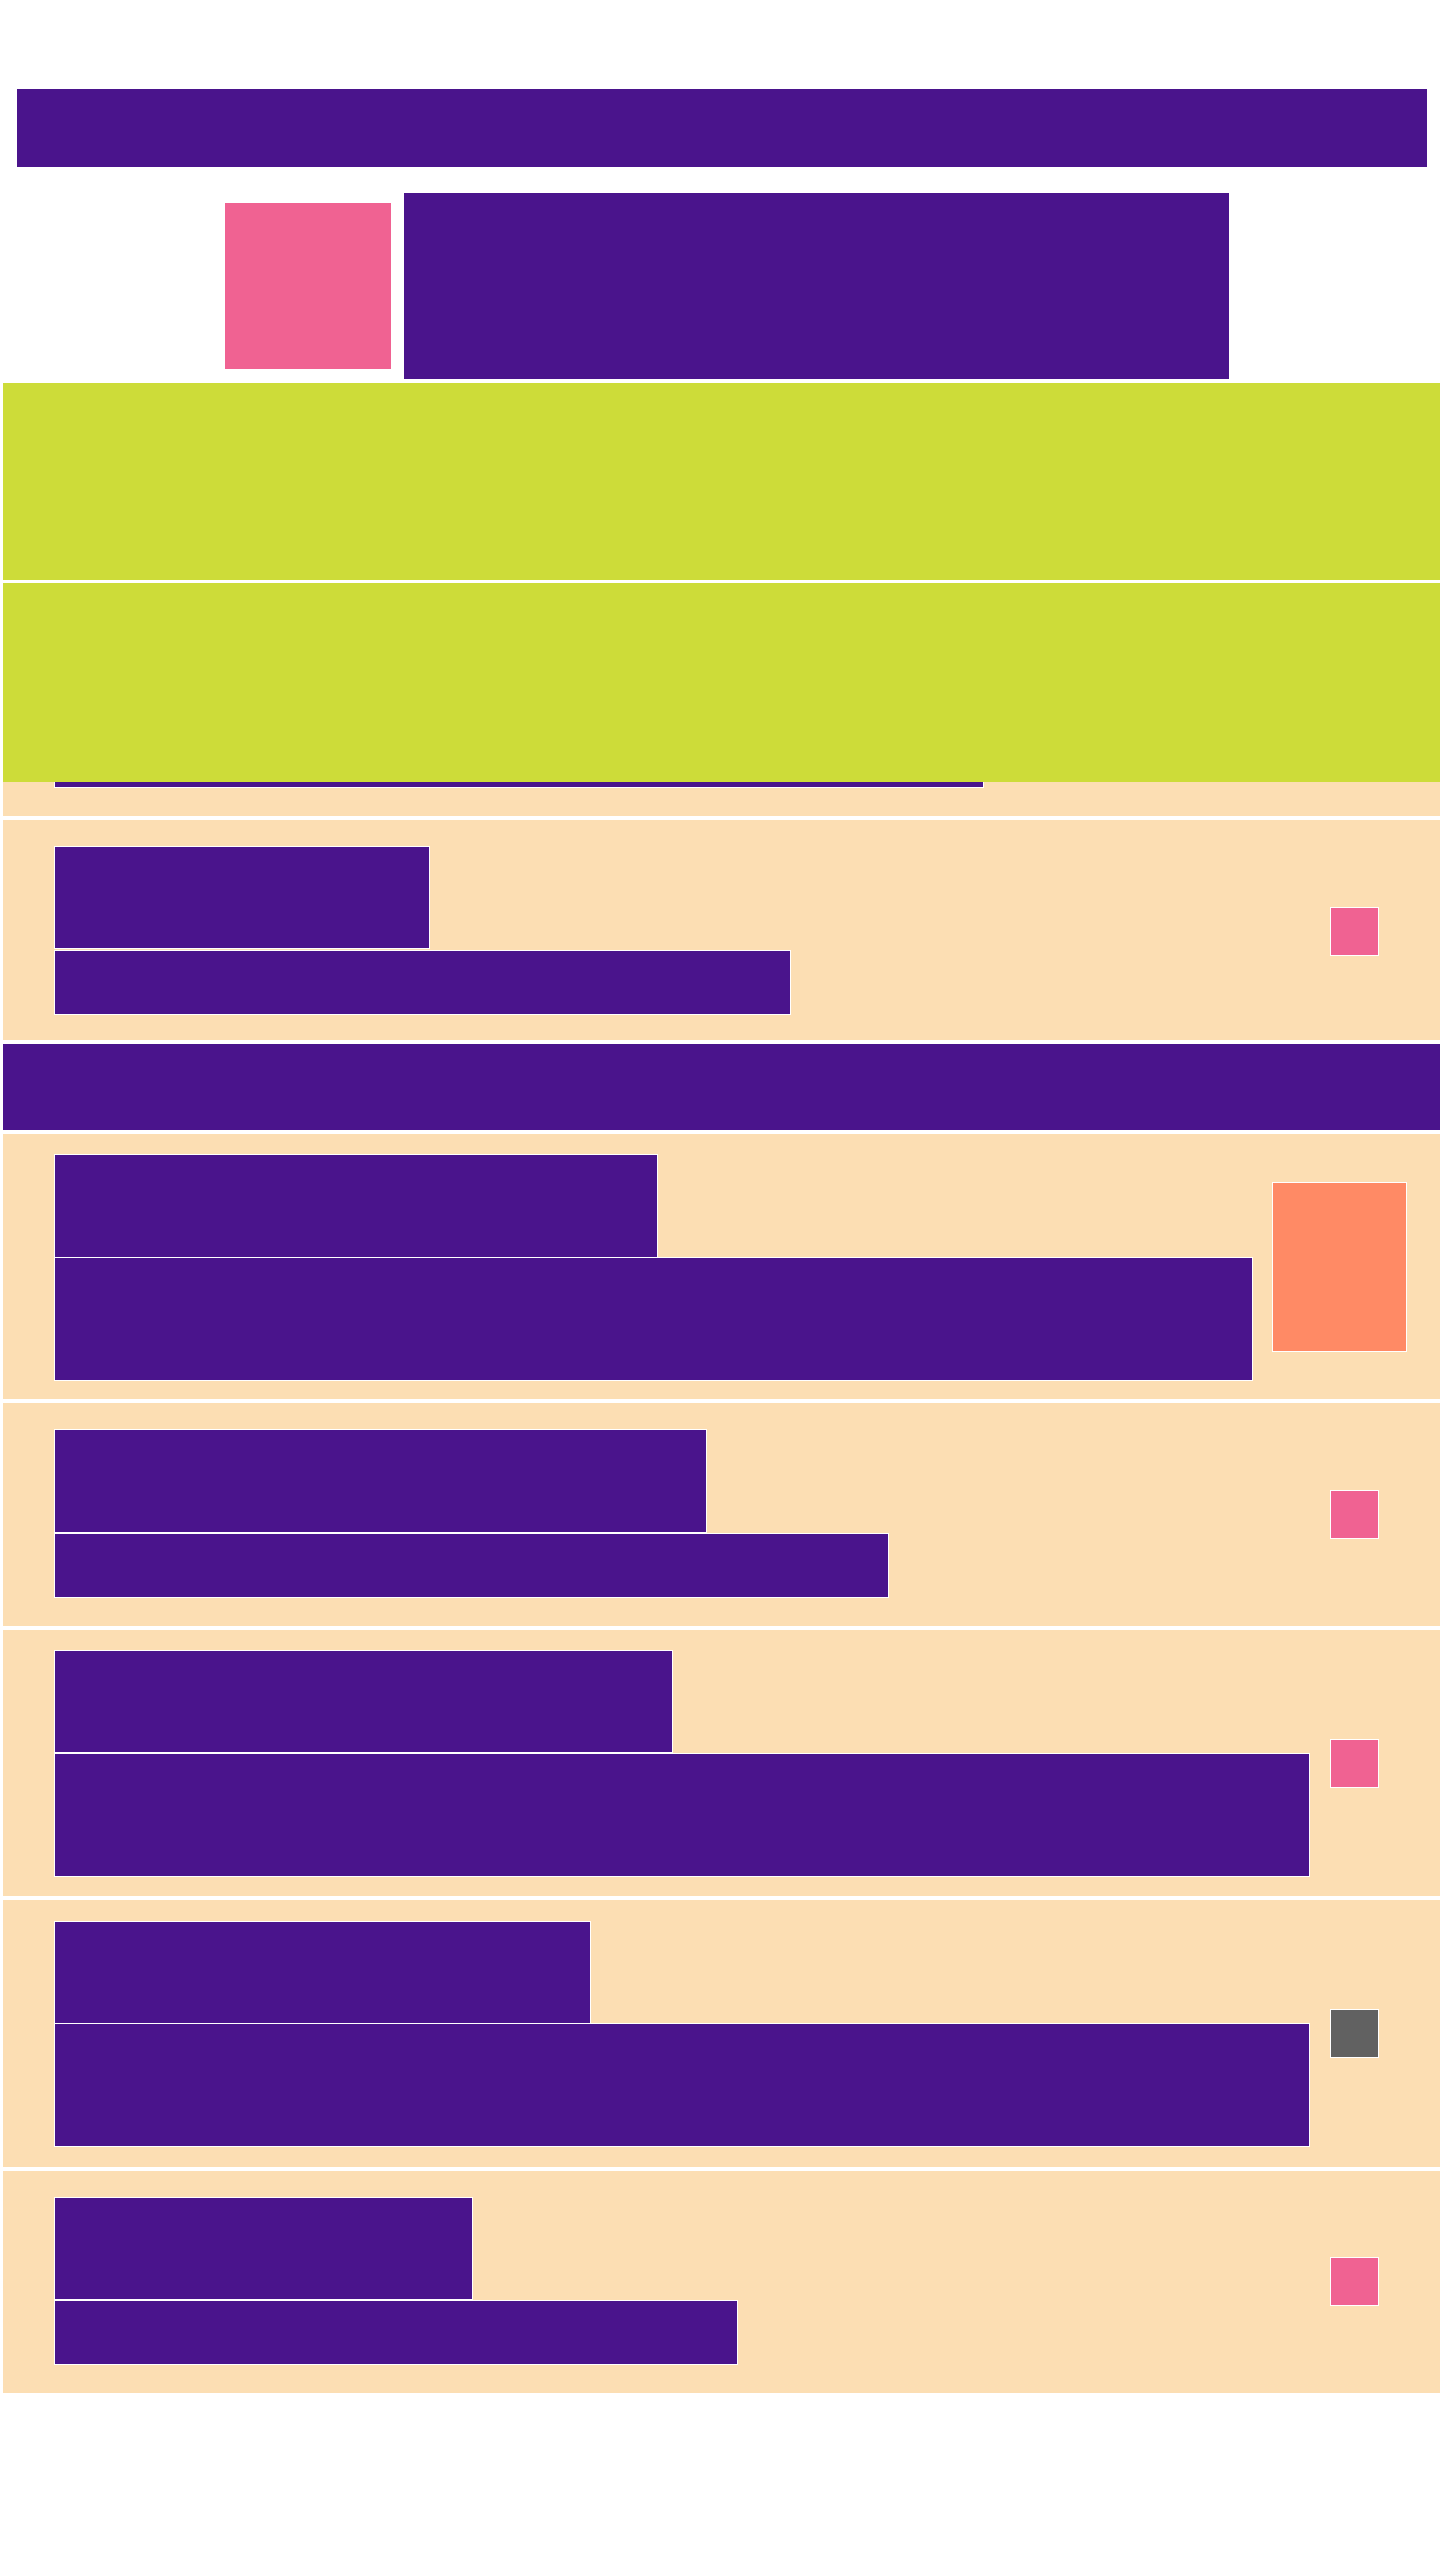  Describe the element at coordinates (721, 1087) in the screenshot. I see `section-header` at that location.